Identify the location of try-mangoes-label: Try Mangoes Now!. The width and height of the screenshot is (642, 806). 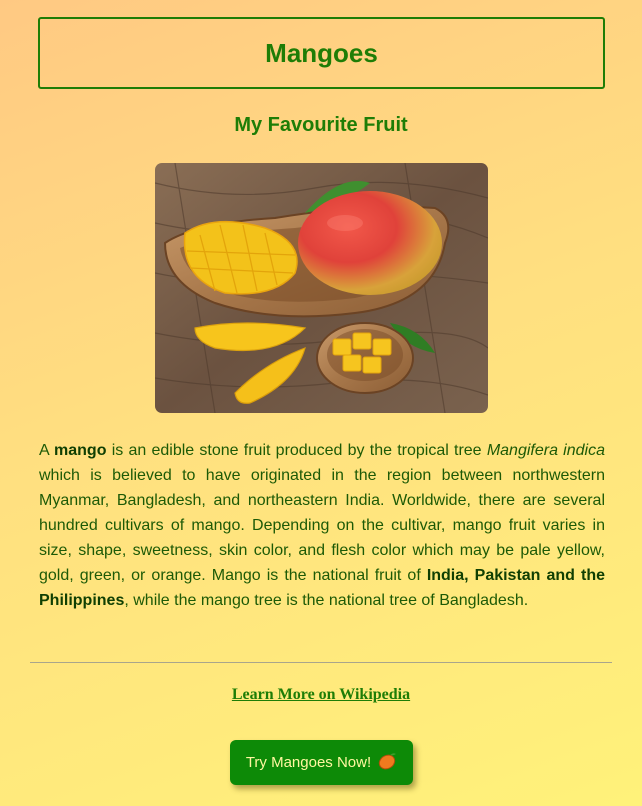
(308, 762).